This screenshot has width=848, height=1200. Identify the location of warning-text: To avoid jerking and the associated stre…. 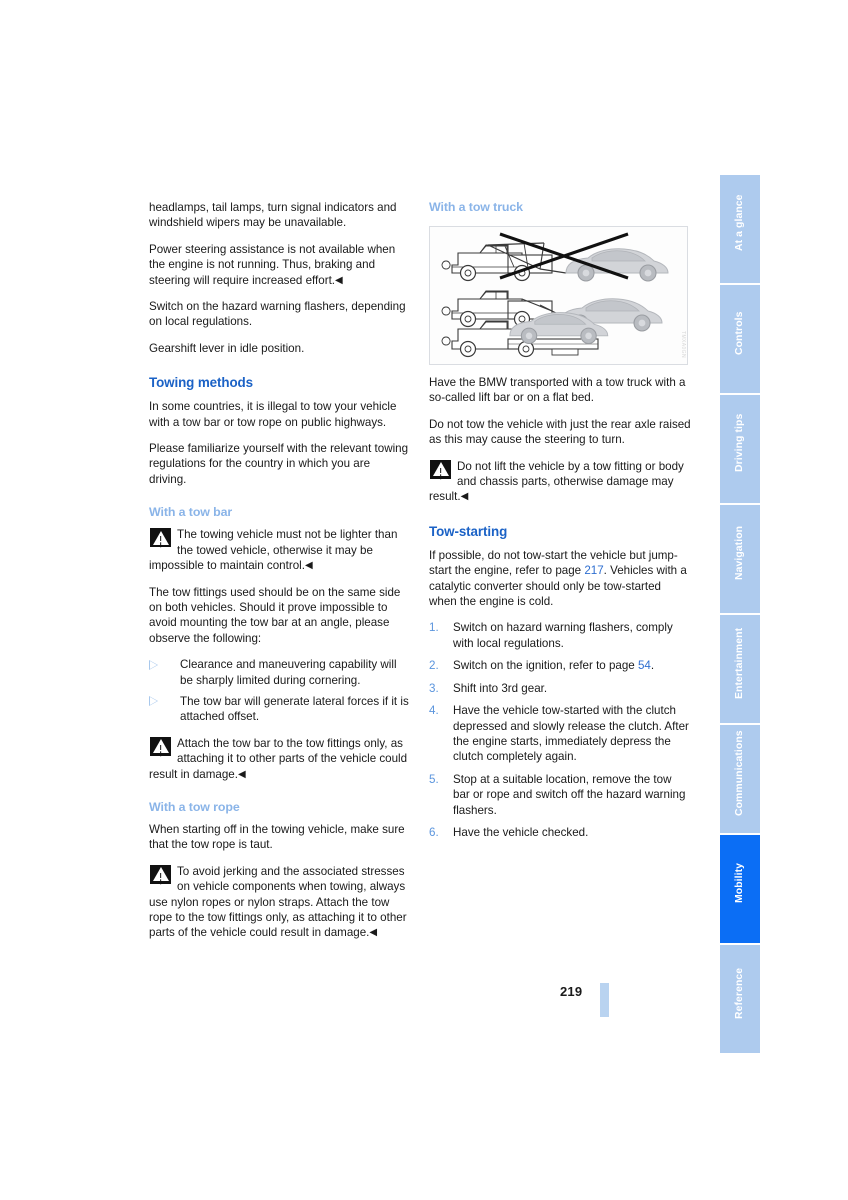
(279, 902).